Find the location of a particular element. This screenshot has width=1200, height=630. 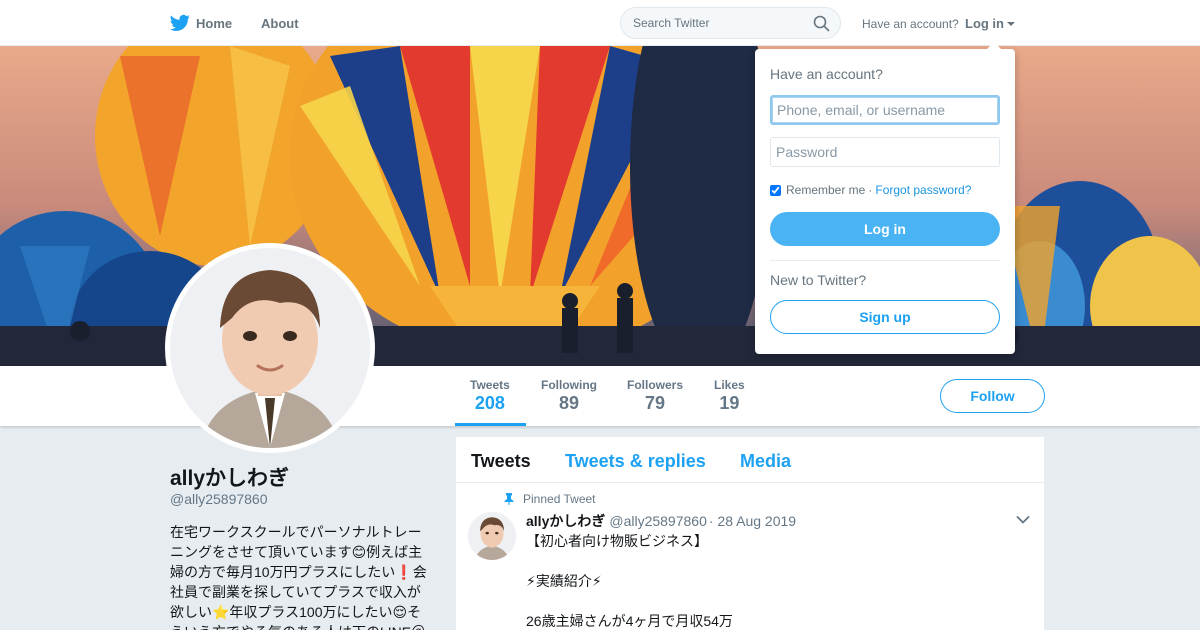

forgot-password-link: Forgot password? is located at coordinates (923, 190).